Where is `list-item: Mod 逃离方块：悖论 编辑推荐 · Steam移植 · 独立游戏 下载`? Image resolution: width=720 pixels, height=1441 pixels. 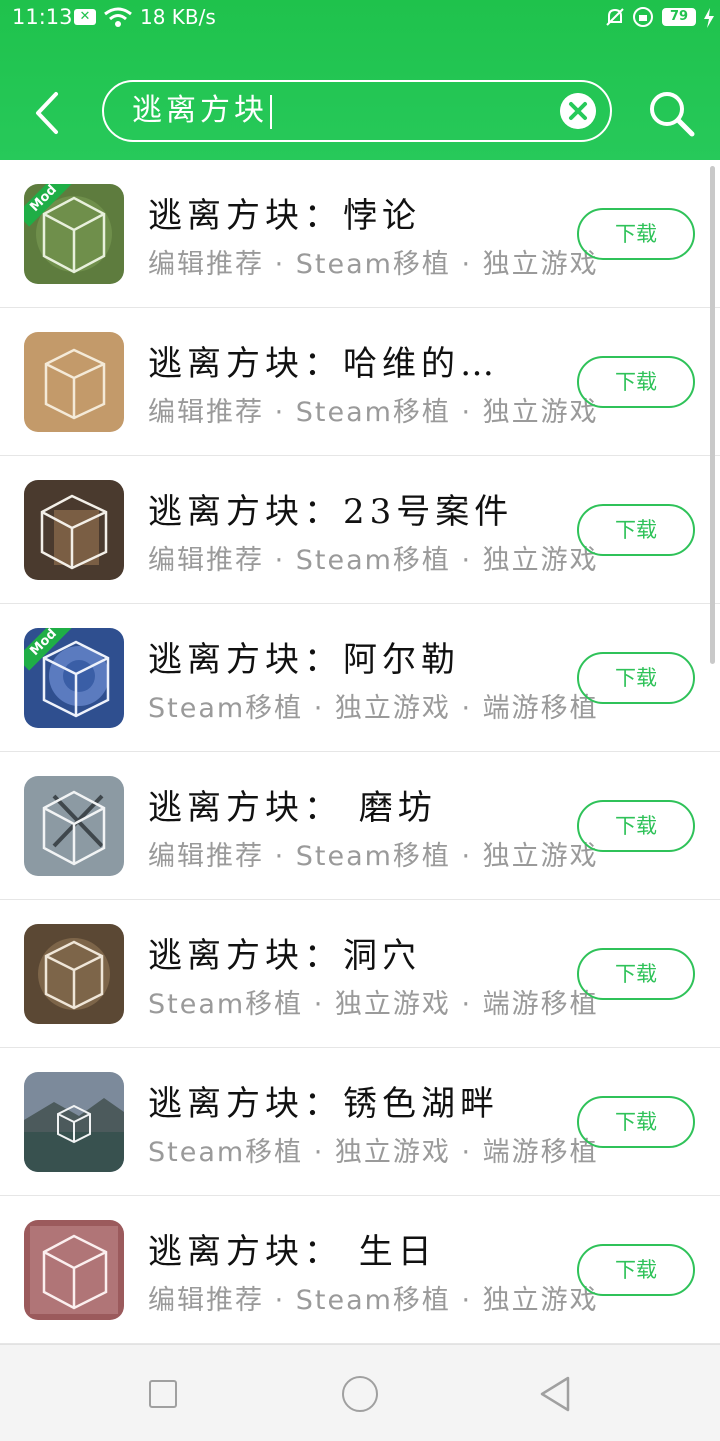 list-item: Mod 逃离方块：悖论 编辑推荐 · Steam移植 · 独立游戏 下载 is located at coordinates (360, 234).